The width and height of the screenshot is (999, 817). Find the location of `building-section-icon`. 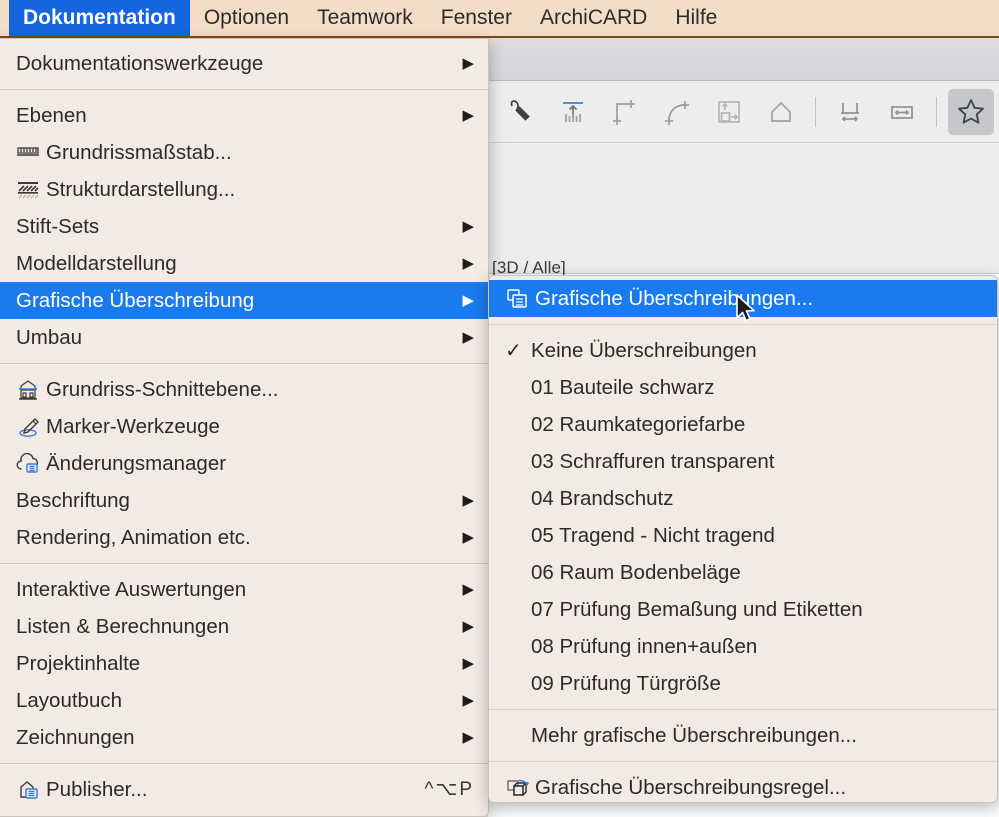

building-section-icon is located at coordinates (31, 390).